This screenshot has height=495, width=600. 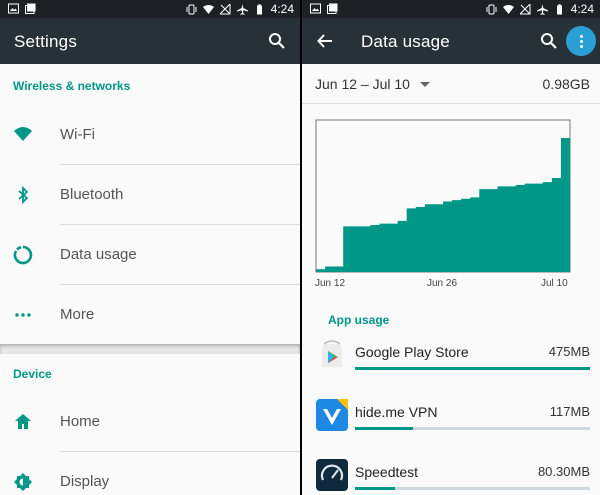 I want to click on section-header-wireless: Wireless & networks, so click(x=72, y=86).